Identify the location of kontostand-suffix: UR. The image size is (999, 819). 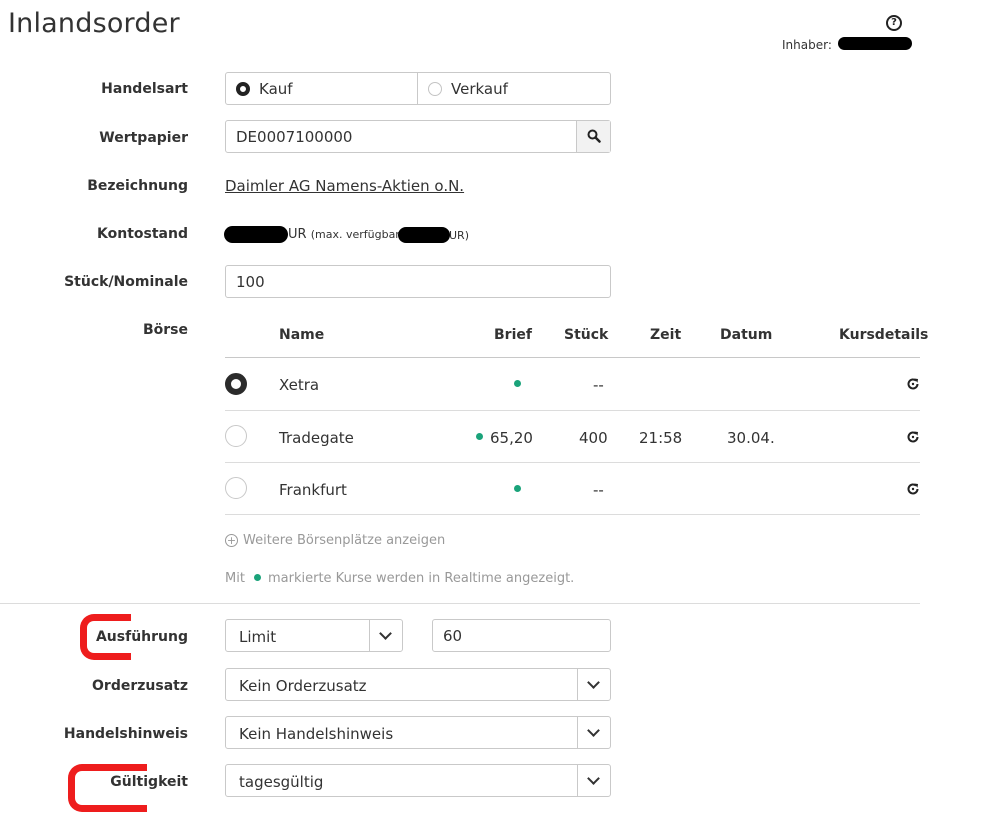
(297, 234).